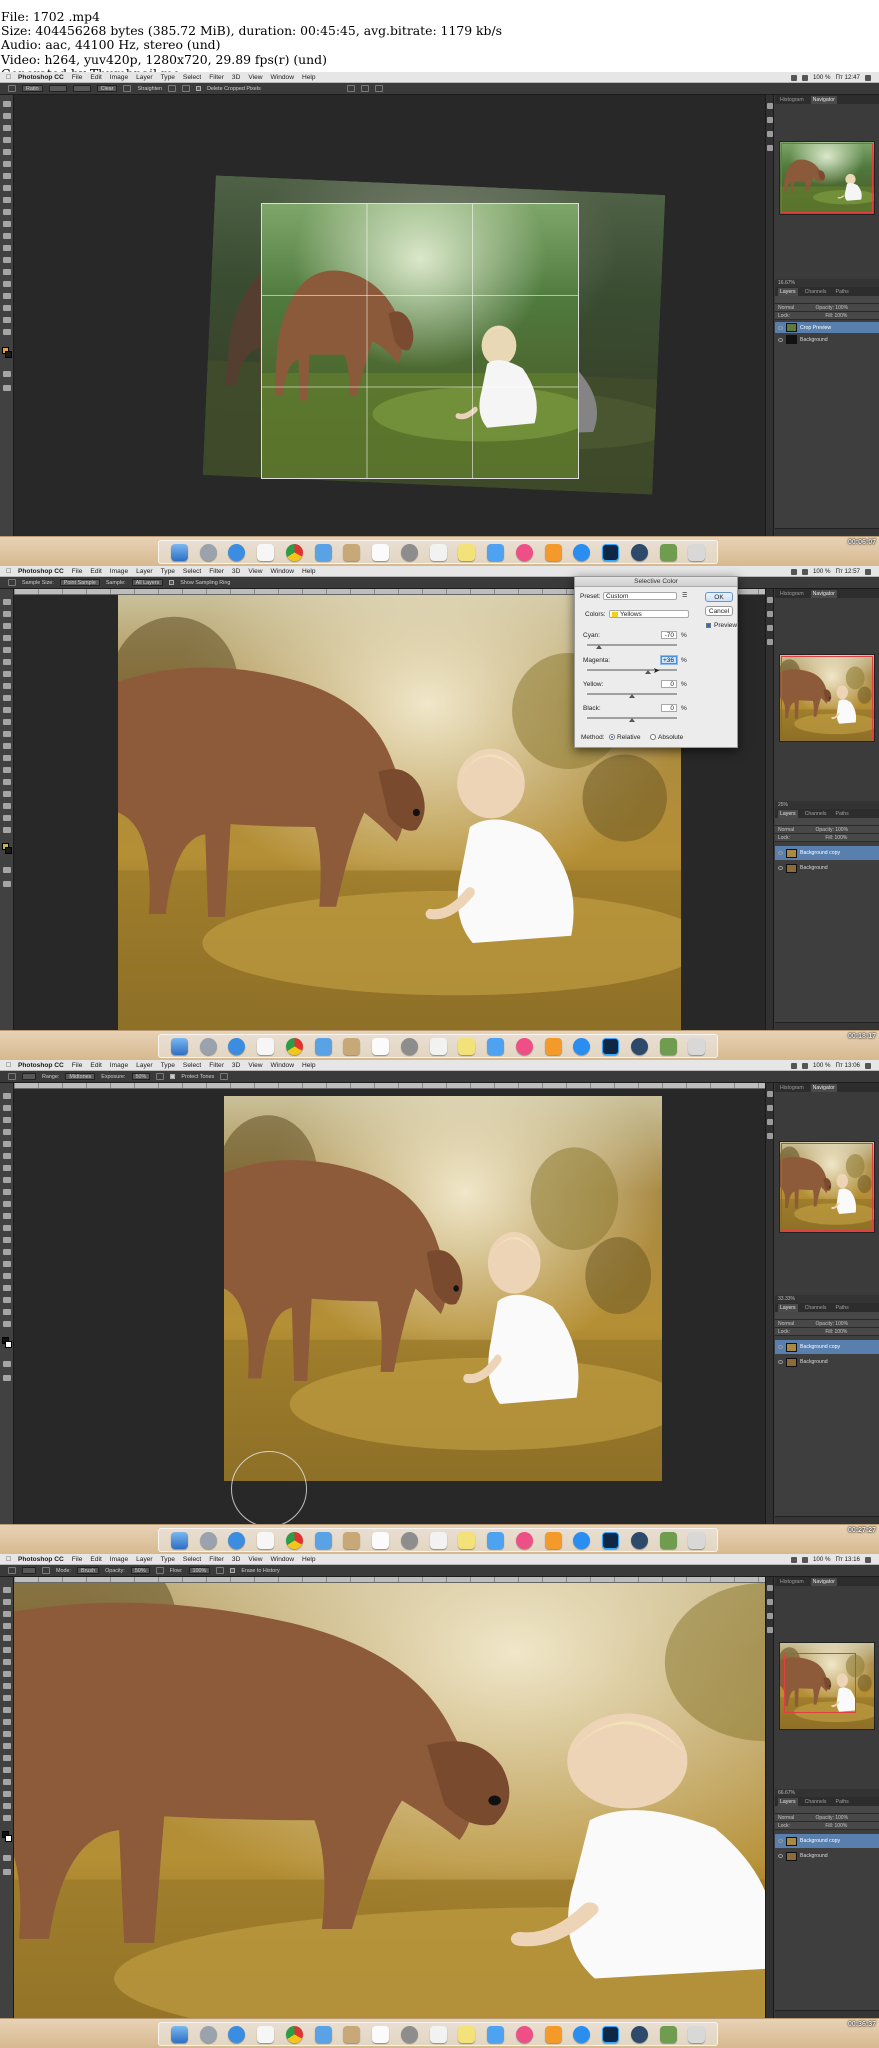 The image size is (879, 2048). Describe the element at coordinates (841, 316) in the screenshot. I see `fill-value: 100%` at that location.